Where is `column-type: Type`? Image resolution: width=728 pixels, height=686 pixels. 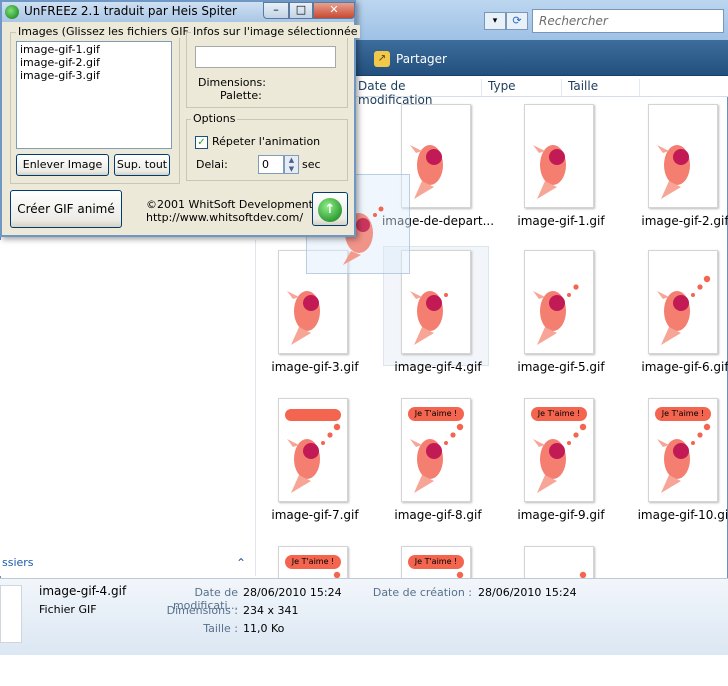 column-type: Type is located at coordinates (522, 87).